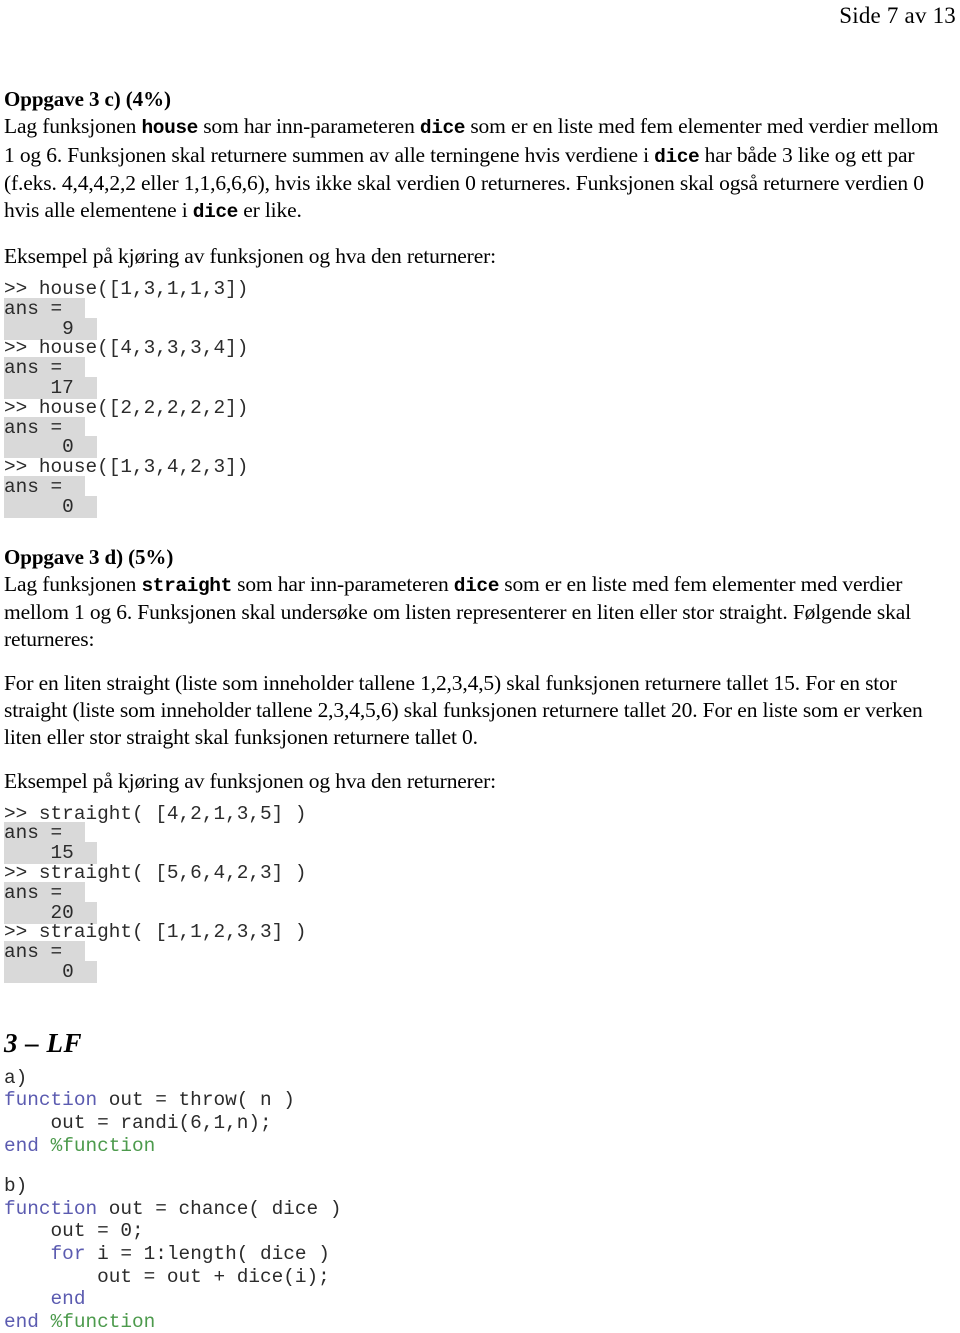 The height and width of the screenshot is (1333, 960). What do you see at coordinates (207, 1254) in the screenshot?
I see `code-text: i = 1:length( dice )` at bounding box center [207, 1254].